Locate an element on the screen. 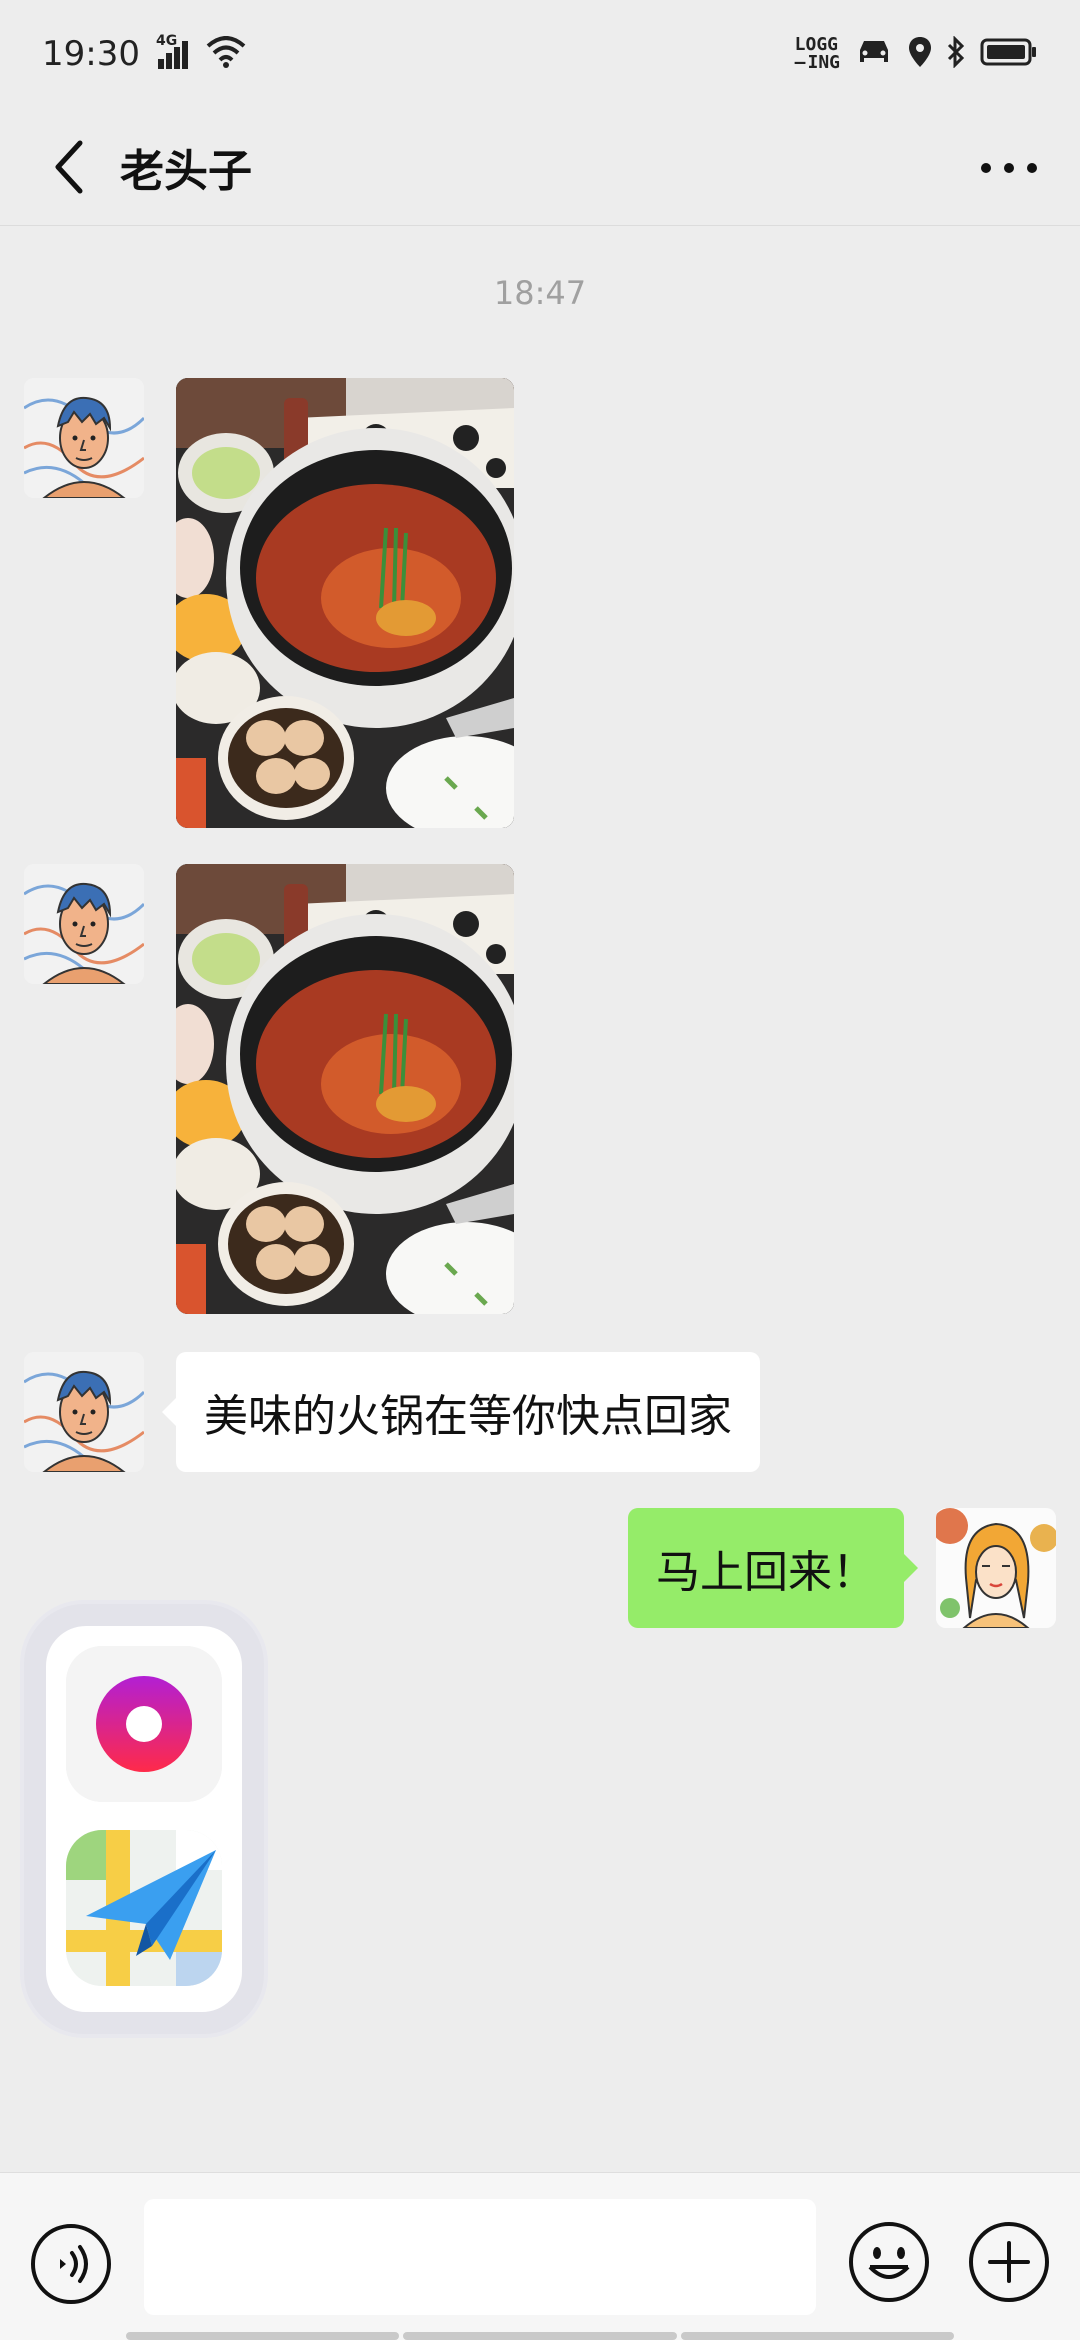  navigation-bar is located at coordinates (540, 2336).